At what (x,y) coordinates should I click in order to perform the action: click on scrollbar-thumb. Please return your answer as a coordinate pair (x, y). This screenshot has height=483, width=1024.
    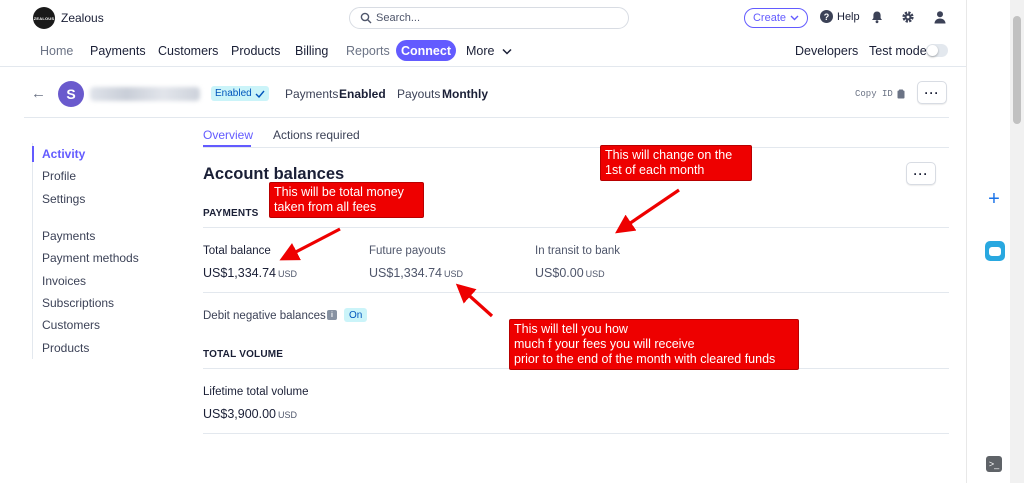
    Looking at the image, I should click on (1017, 70).